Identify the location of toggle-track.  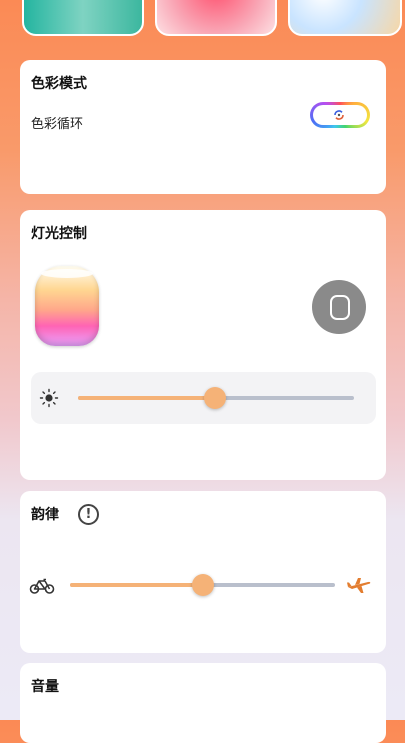
(340, 115).